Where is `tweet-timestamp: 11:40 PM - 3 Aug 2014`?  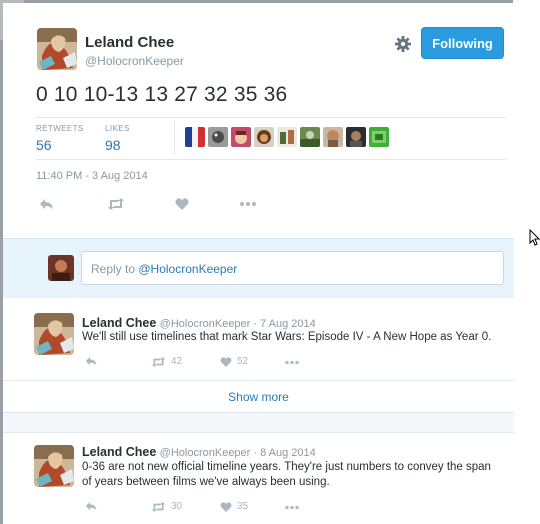 tweet-timestamp: 11:40 PM - 3 Aug 2014 is located at coordinates (92, 176).